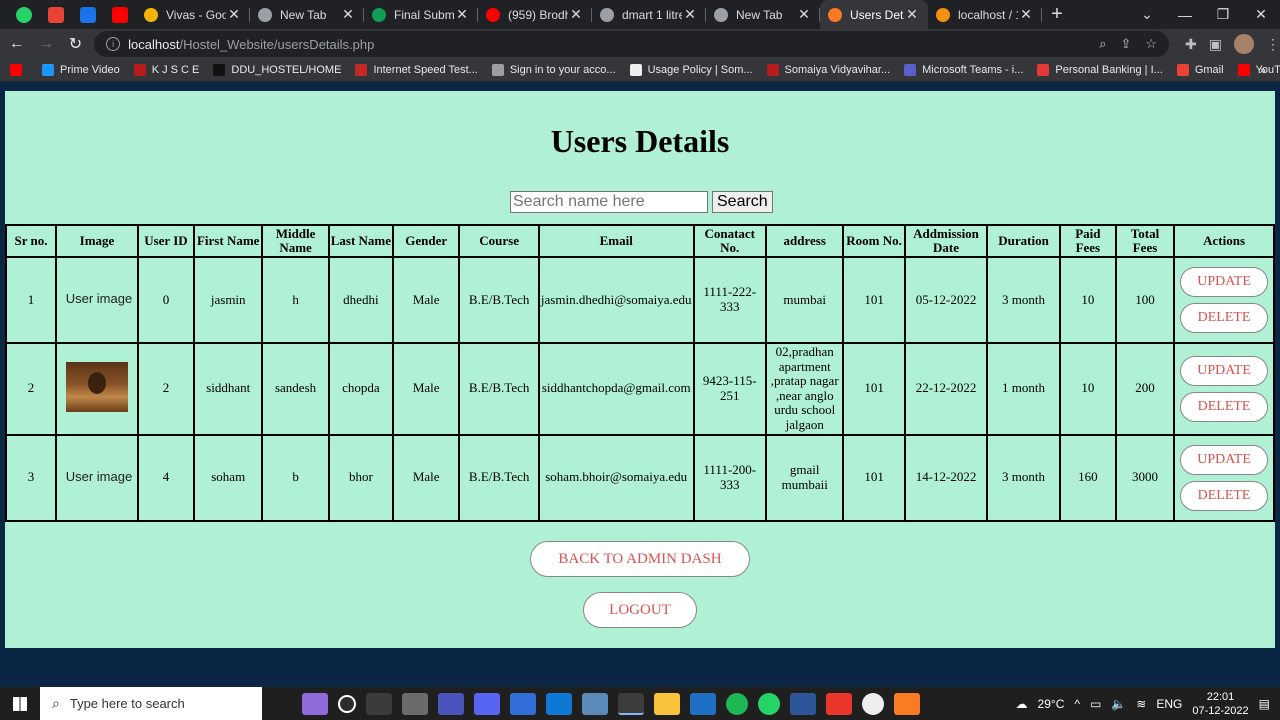  I want to click on search-button: Search, so click(742, 202).